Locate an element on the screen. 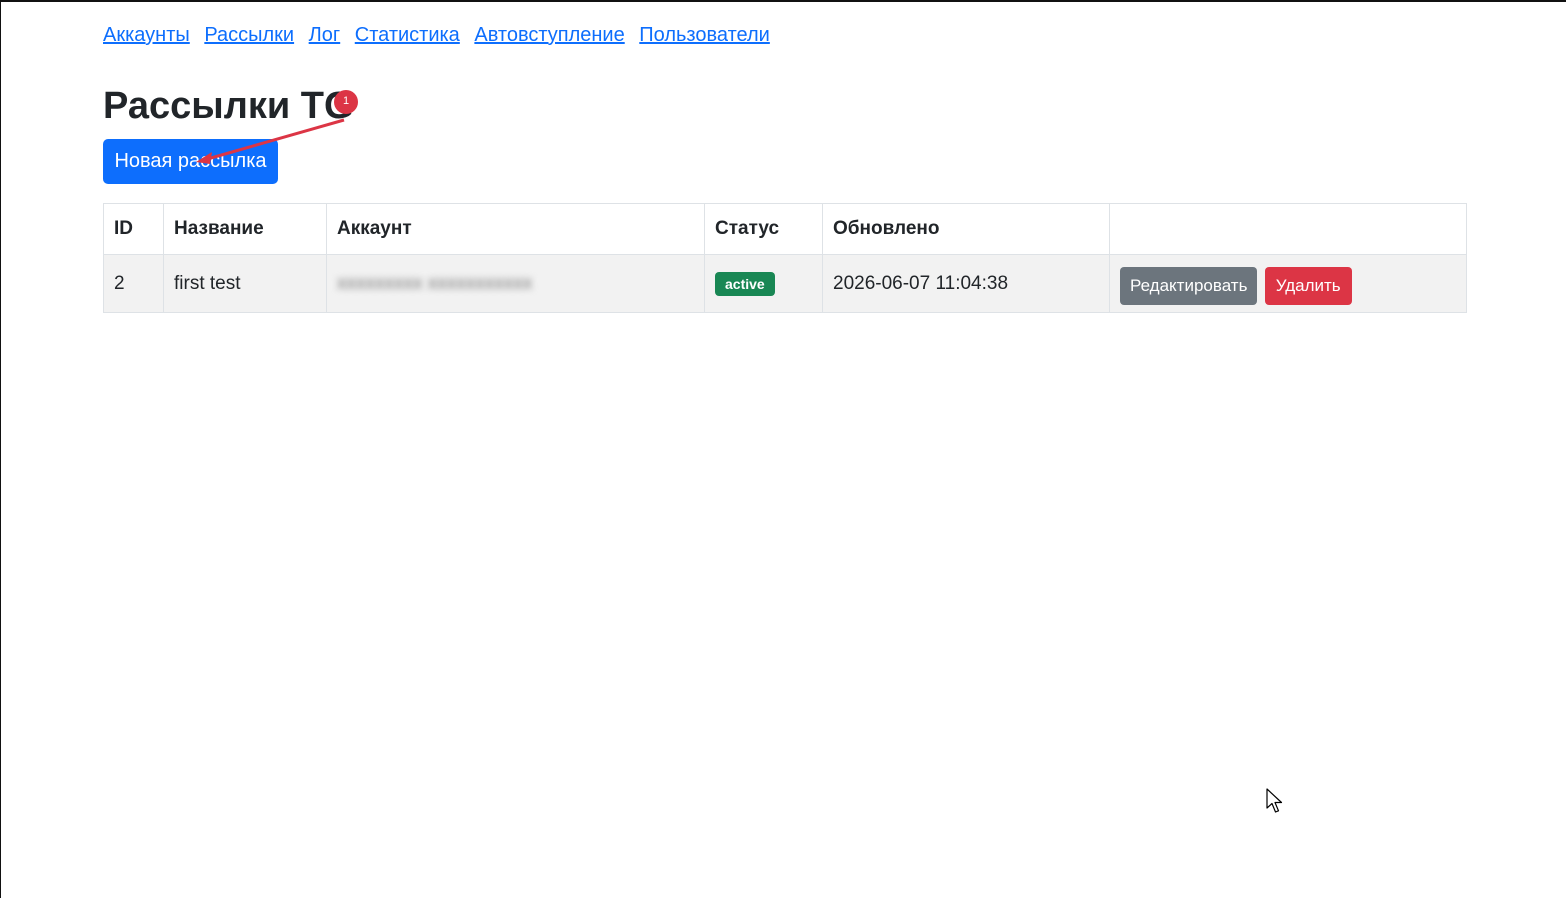  mouse-cursor-icon is located at coordinates (1274, 800).